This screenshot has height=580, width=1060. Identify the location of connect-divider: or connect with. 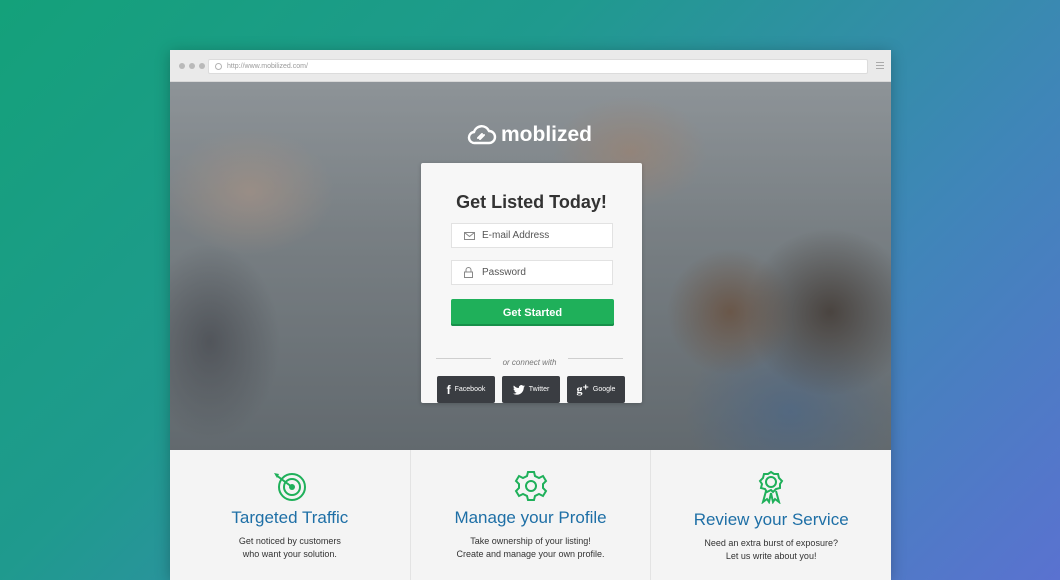
(529, 361).